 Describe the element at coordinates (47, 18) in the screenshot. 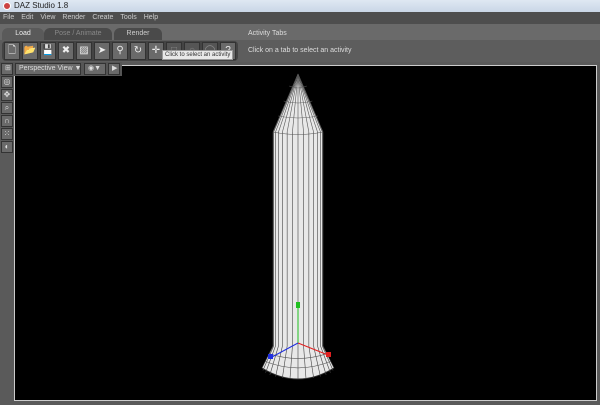

I see `menu-view: View` at that location.